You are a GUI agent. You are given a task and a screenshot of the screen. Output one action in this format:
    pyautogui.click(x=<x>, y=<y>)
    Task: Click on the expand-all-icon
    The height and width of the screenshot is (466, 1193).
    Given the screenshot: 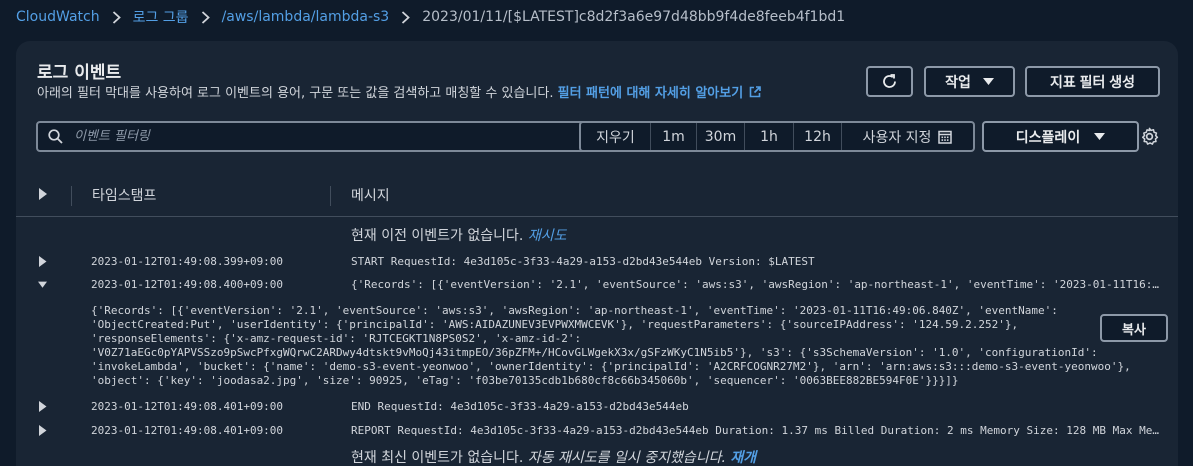 What is the action you would take?
    pyautogui.click(x=43, y=194)
    